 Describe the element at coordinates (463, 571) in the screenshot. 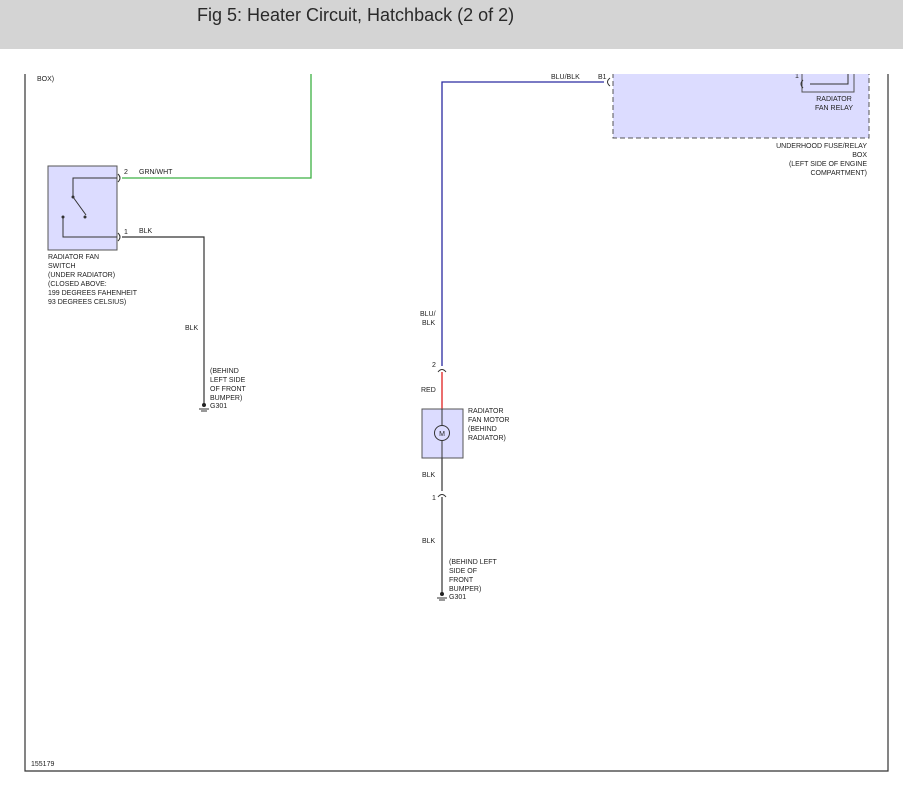

I see `ground-right-line2: SIDE OF` at that location.